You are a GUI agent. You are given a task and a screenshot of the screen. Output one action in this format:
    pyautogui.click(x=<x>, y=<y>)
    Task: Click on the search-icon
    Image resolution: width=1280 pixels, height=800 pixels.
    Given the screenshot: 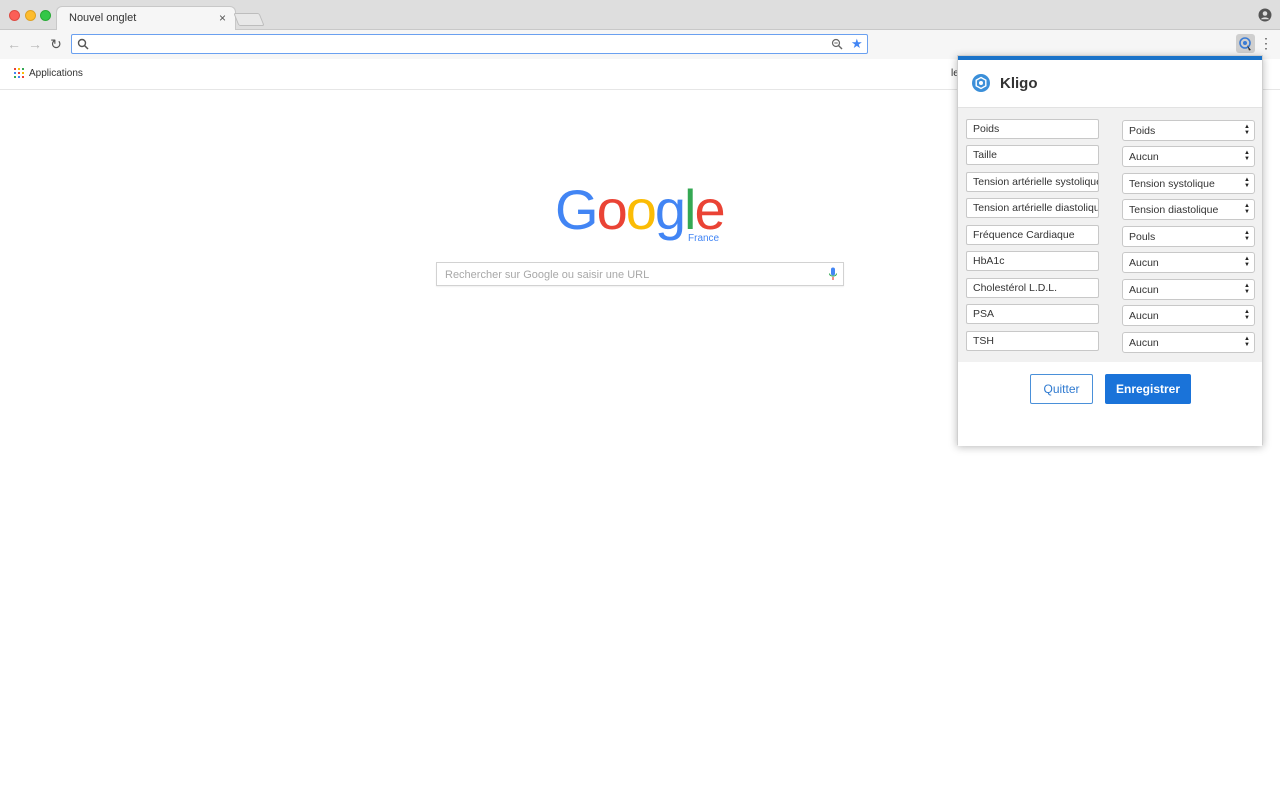 What is the action you would take?
    pyautogui.click(x=83, y=44)
    